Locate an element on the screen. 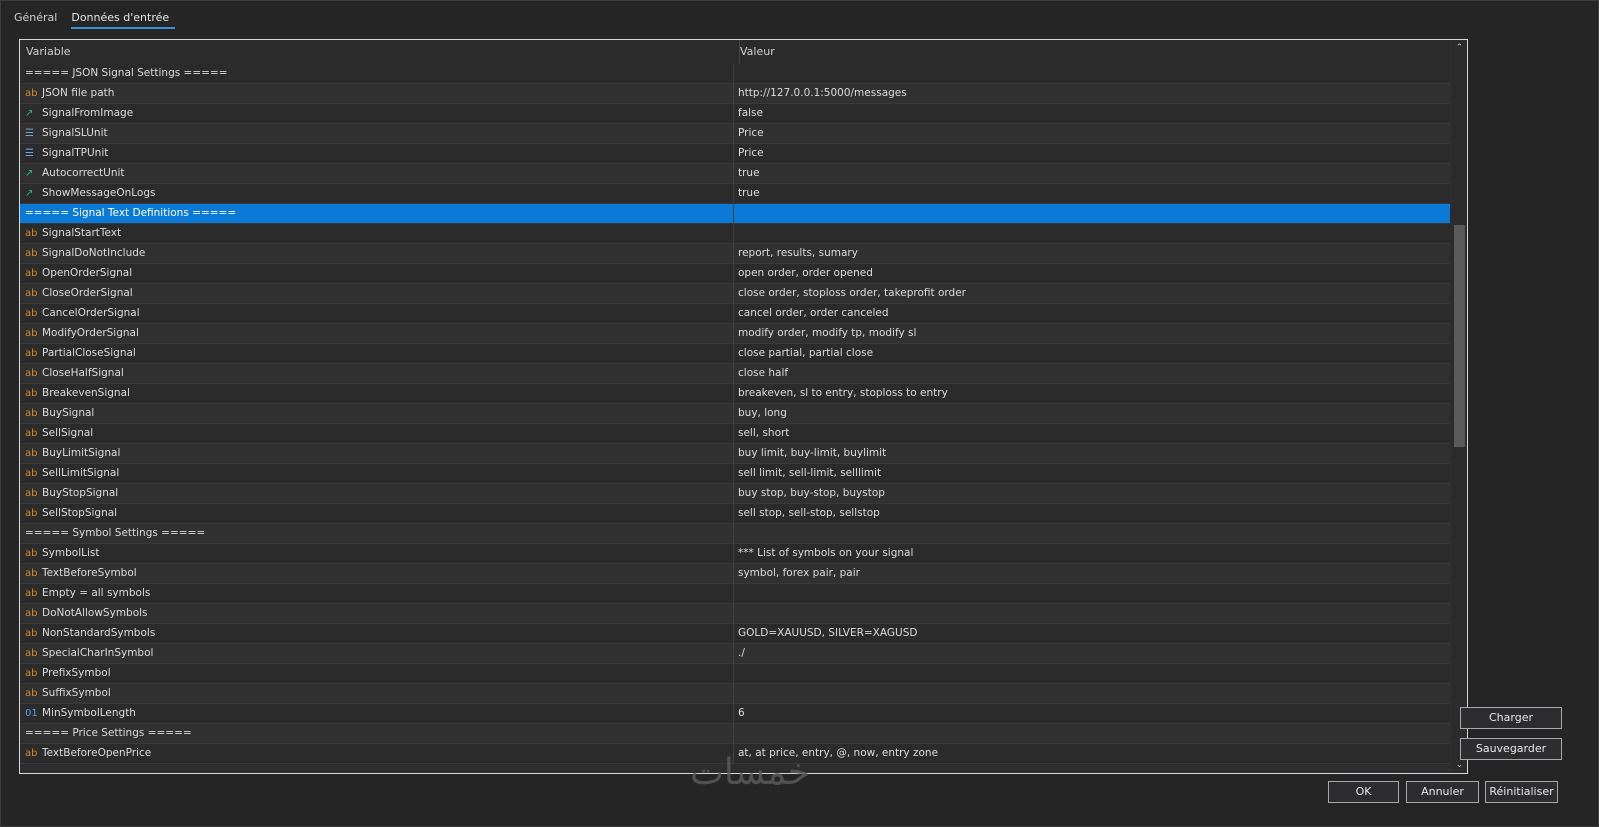  variable-cell: ab CloseHalfSignal is located at coordinates (377, 373).